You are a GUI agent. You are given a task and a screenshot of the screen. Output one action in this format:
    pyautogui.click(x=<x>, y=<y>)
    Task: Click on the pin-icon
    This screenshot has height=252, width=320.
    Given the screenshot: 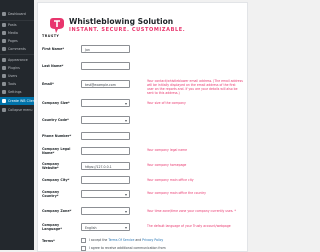 What is the action you would take?
    pyautogui.click(x=4, y=25)
    